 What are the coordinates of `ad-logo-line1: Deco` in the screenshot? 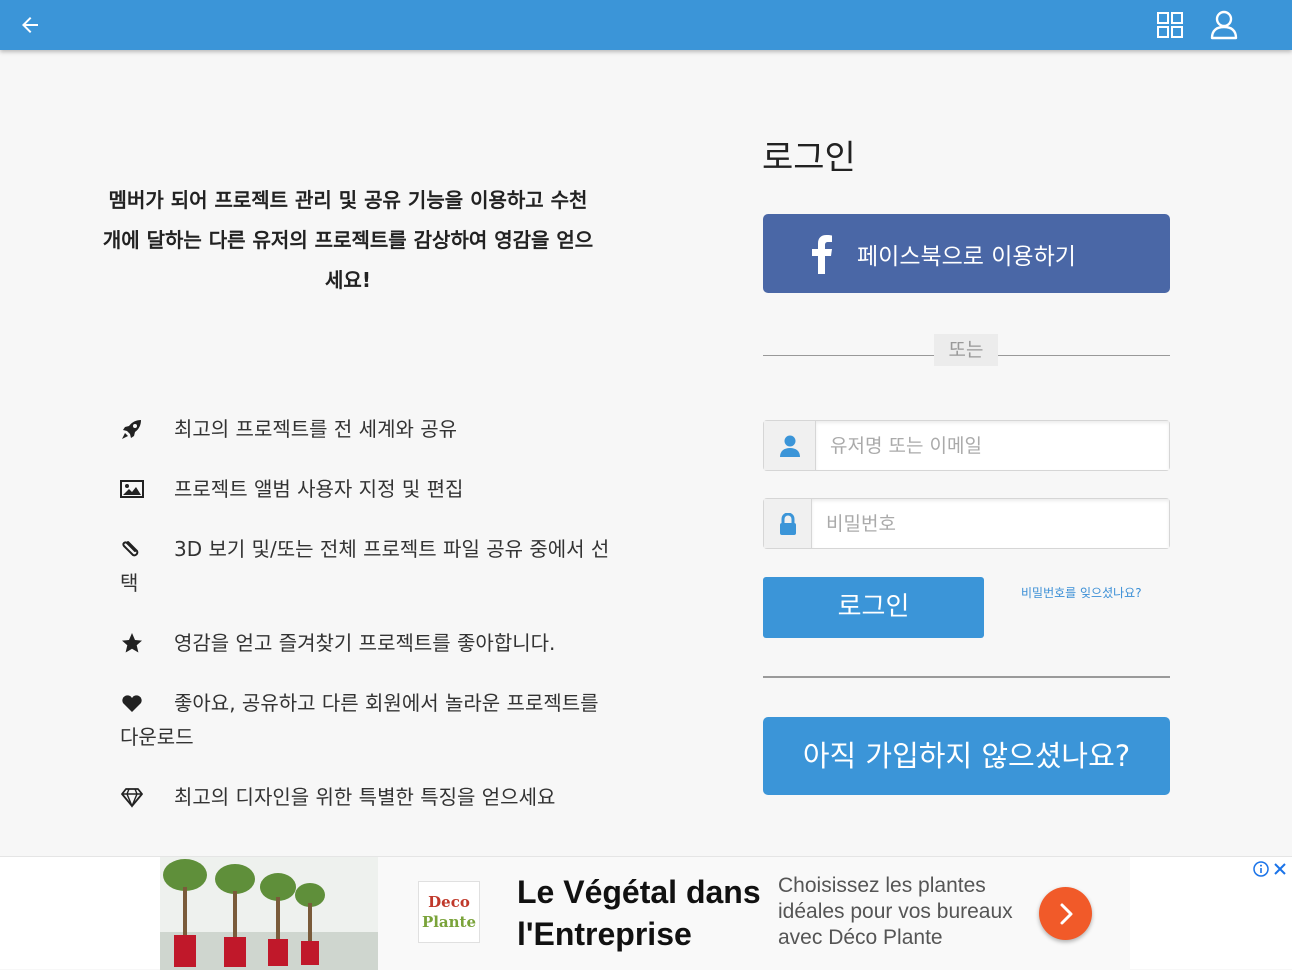 It's located at (449, 902).